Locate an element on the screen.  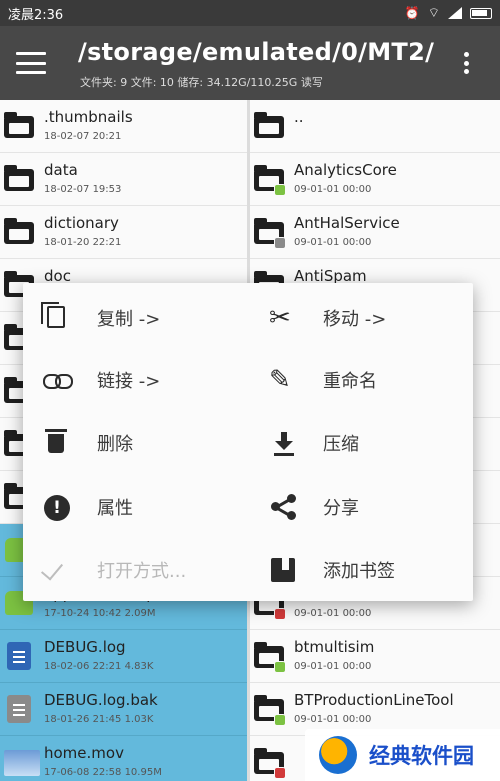
file-name: DEBUG.log is located at coordinates (85, 647).